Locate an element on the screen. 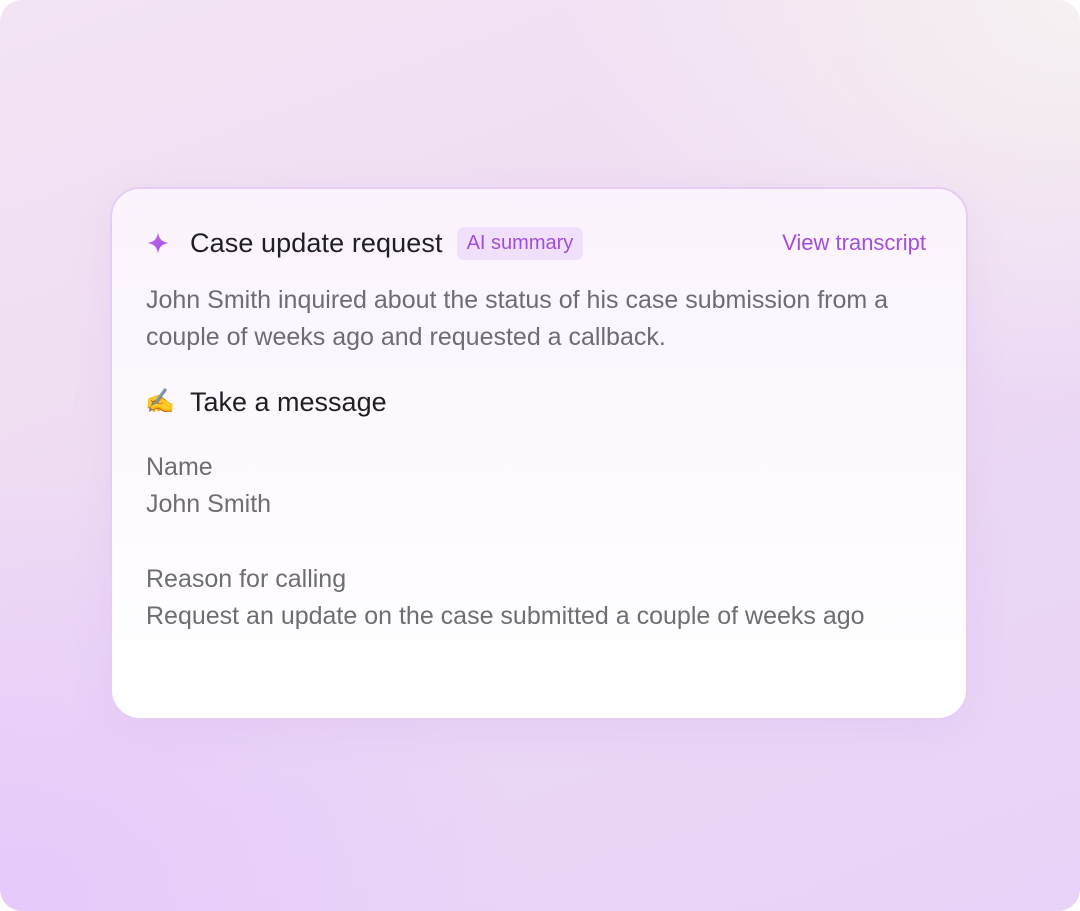 This screenshot has height=911, width=1080. name-value: John Smith is located at coordinates (209, 504).